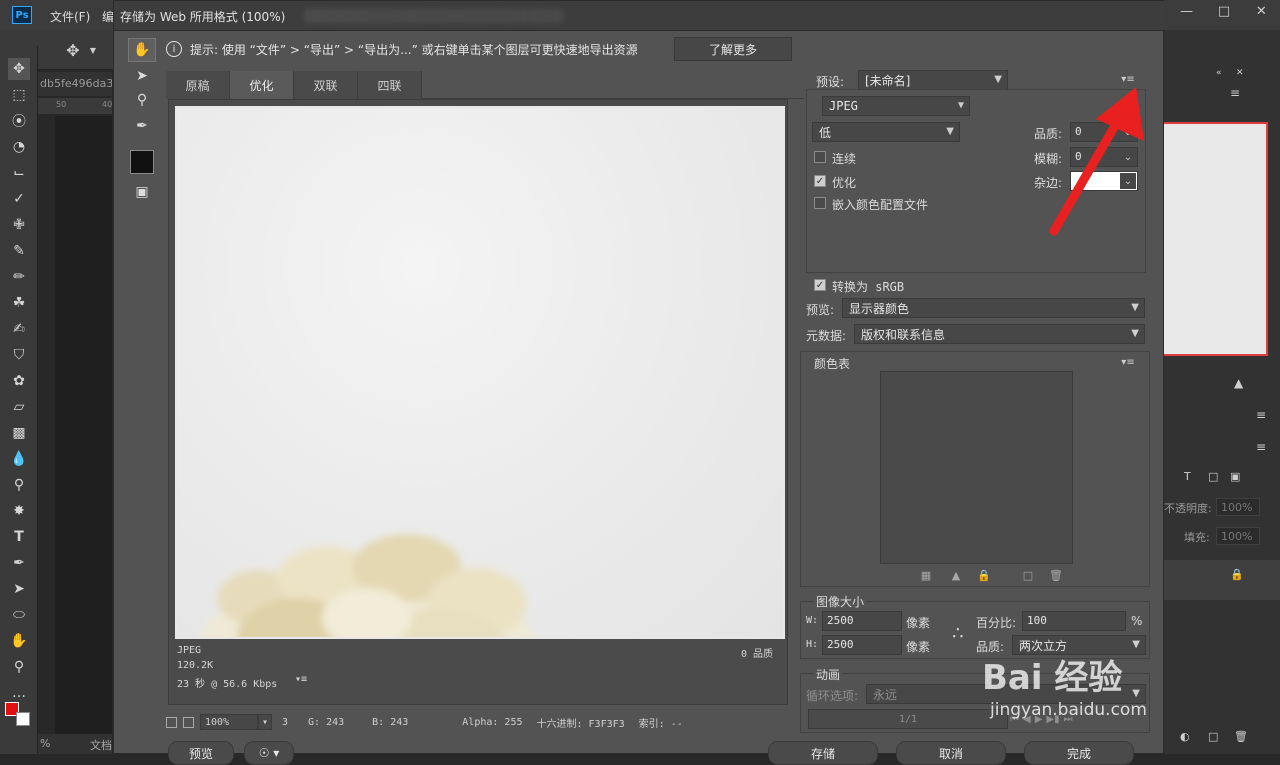 The image size is (1280, 765). Describe the element at coordinates (828, 674) in the screenshot. I see `animation-label: 动画` at that location.